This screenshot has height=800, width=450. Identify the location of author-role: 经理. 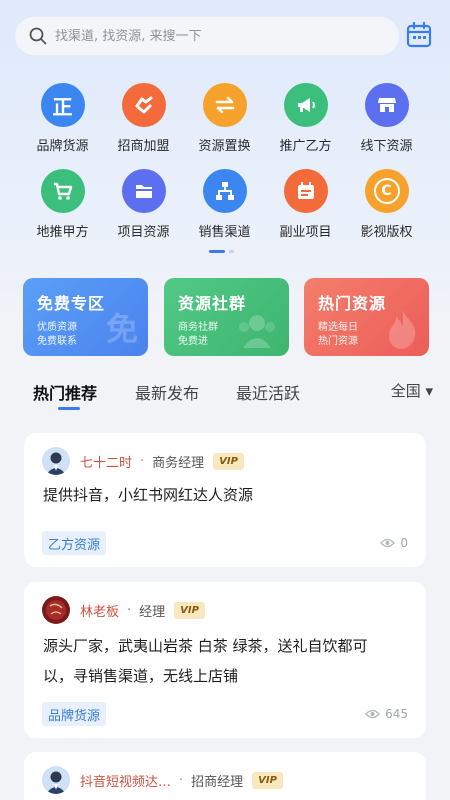
(152, 612).